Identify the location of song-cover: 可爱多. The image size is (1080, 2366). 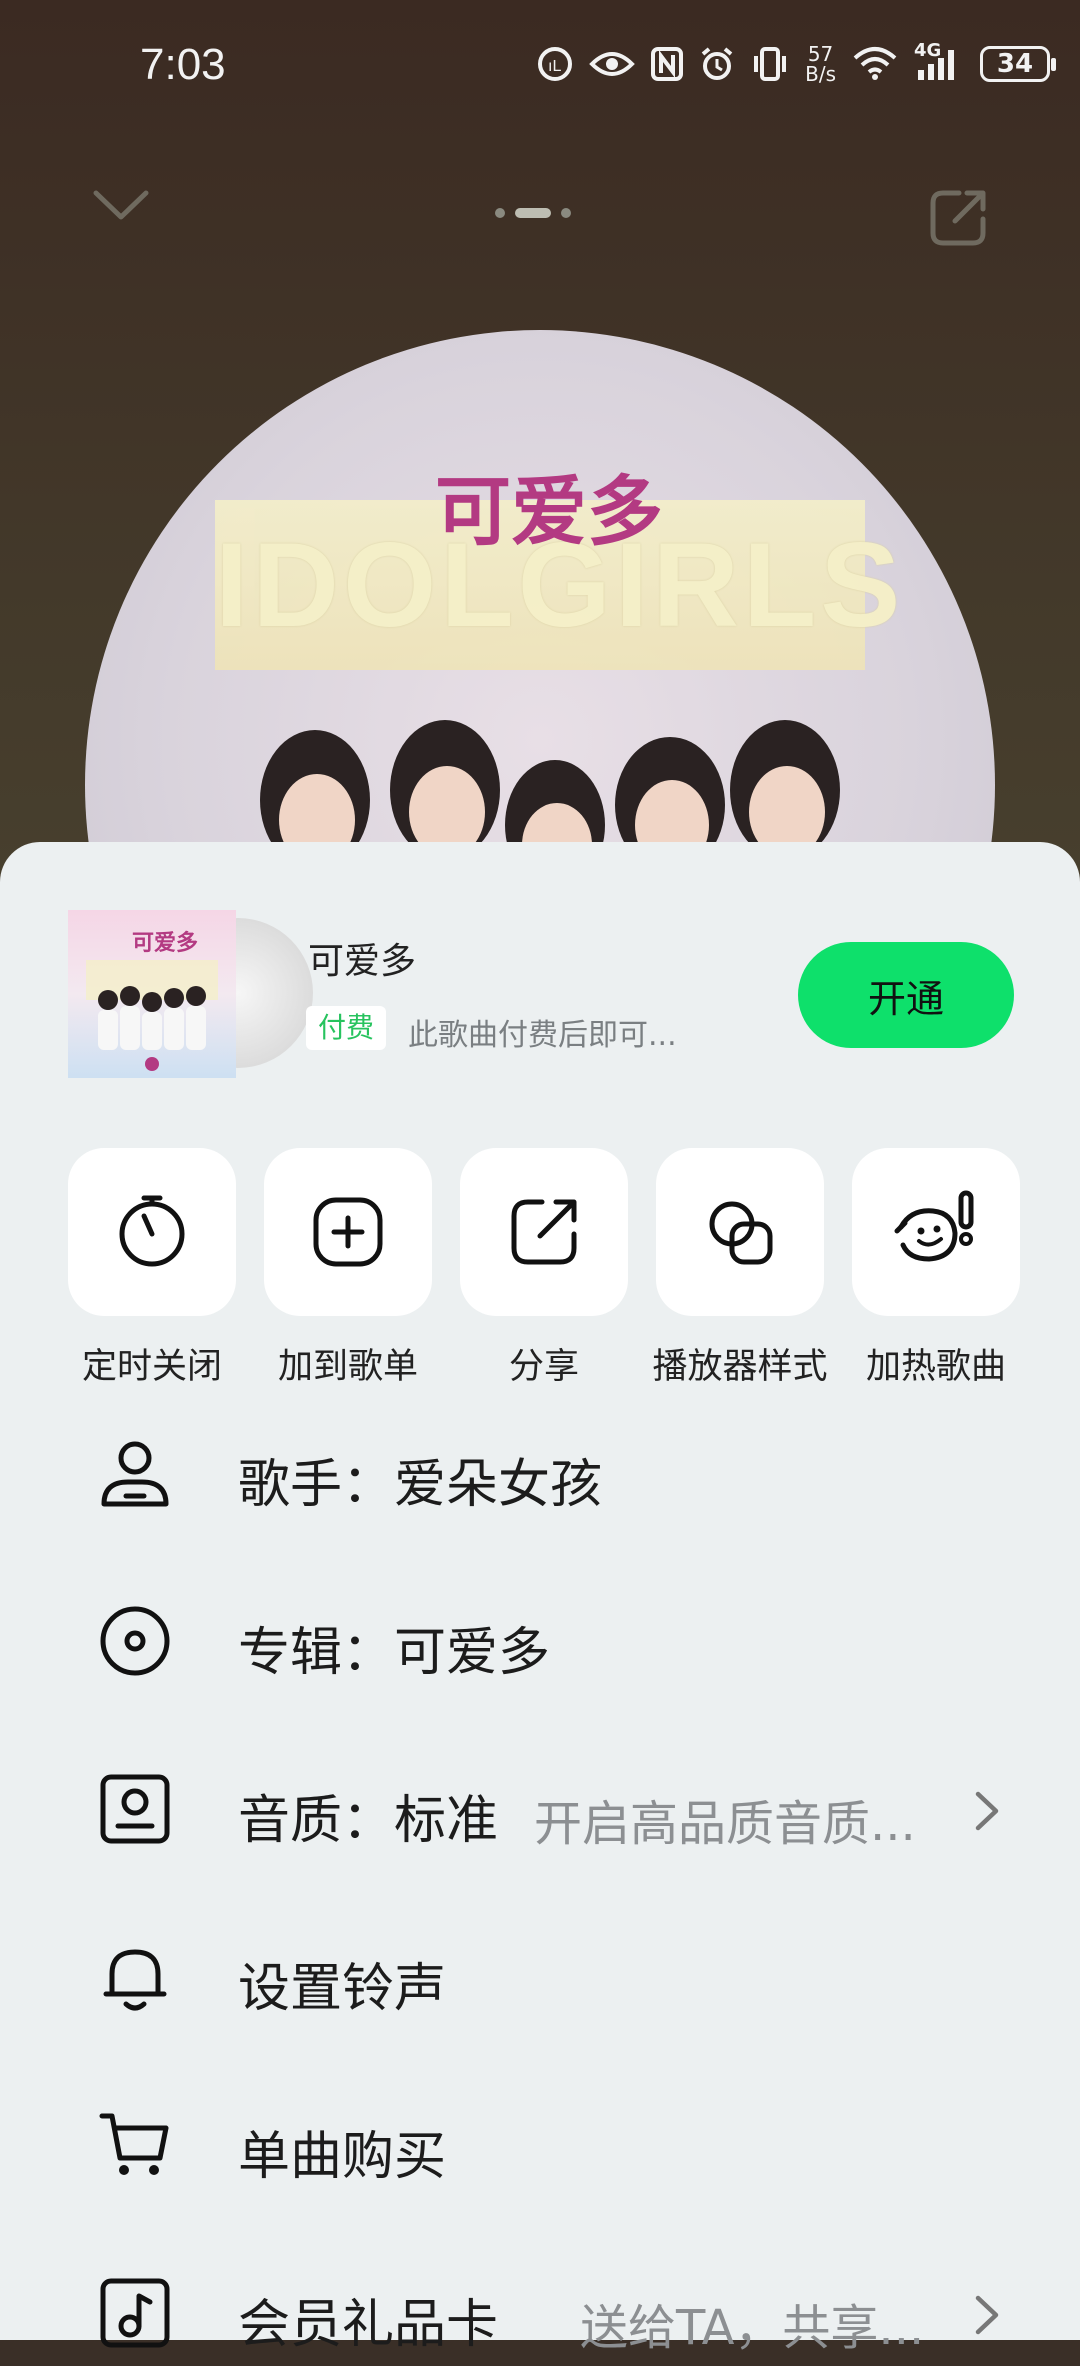
(152, 994).